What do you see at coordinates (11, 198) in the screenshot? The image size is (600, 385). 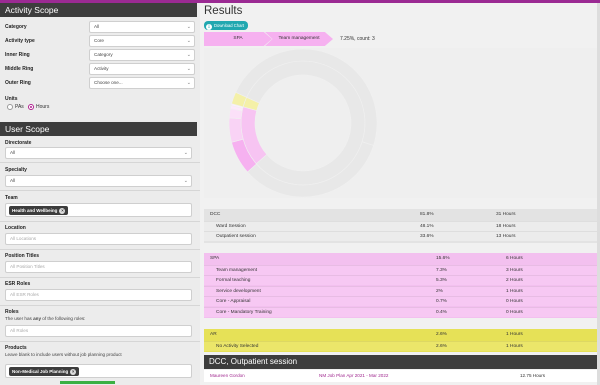 I see `team-label: Team` at bounding box center [11, 198].